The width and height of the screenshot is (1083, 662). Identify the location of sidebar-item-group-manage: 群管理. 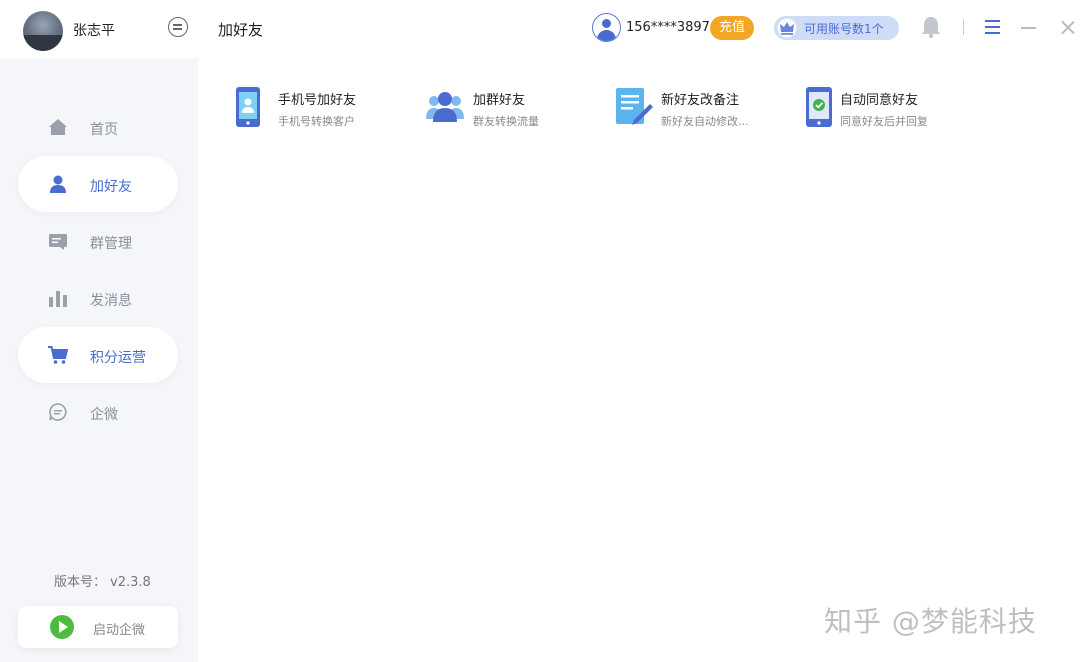
(98, 241).